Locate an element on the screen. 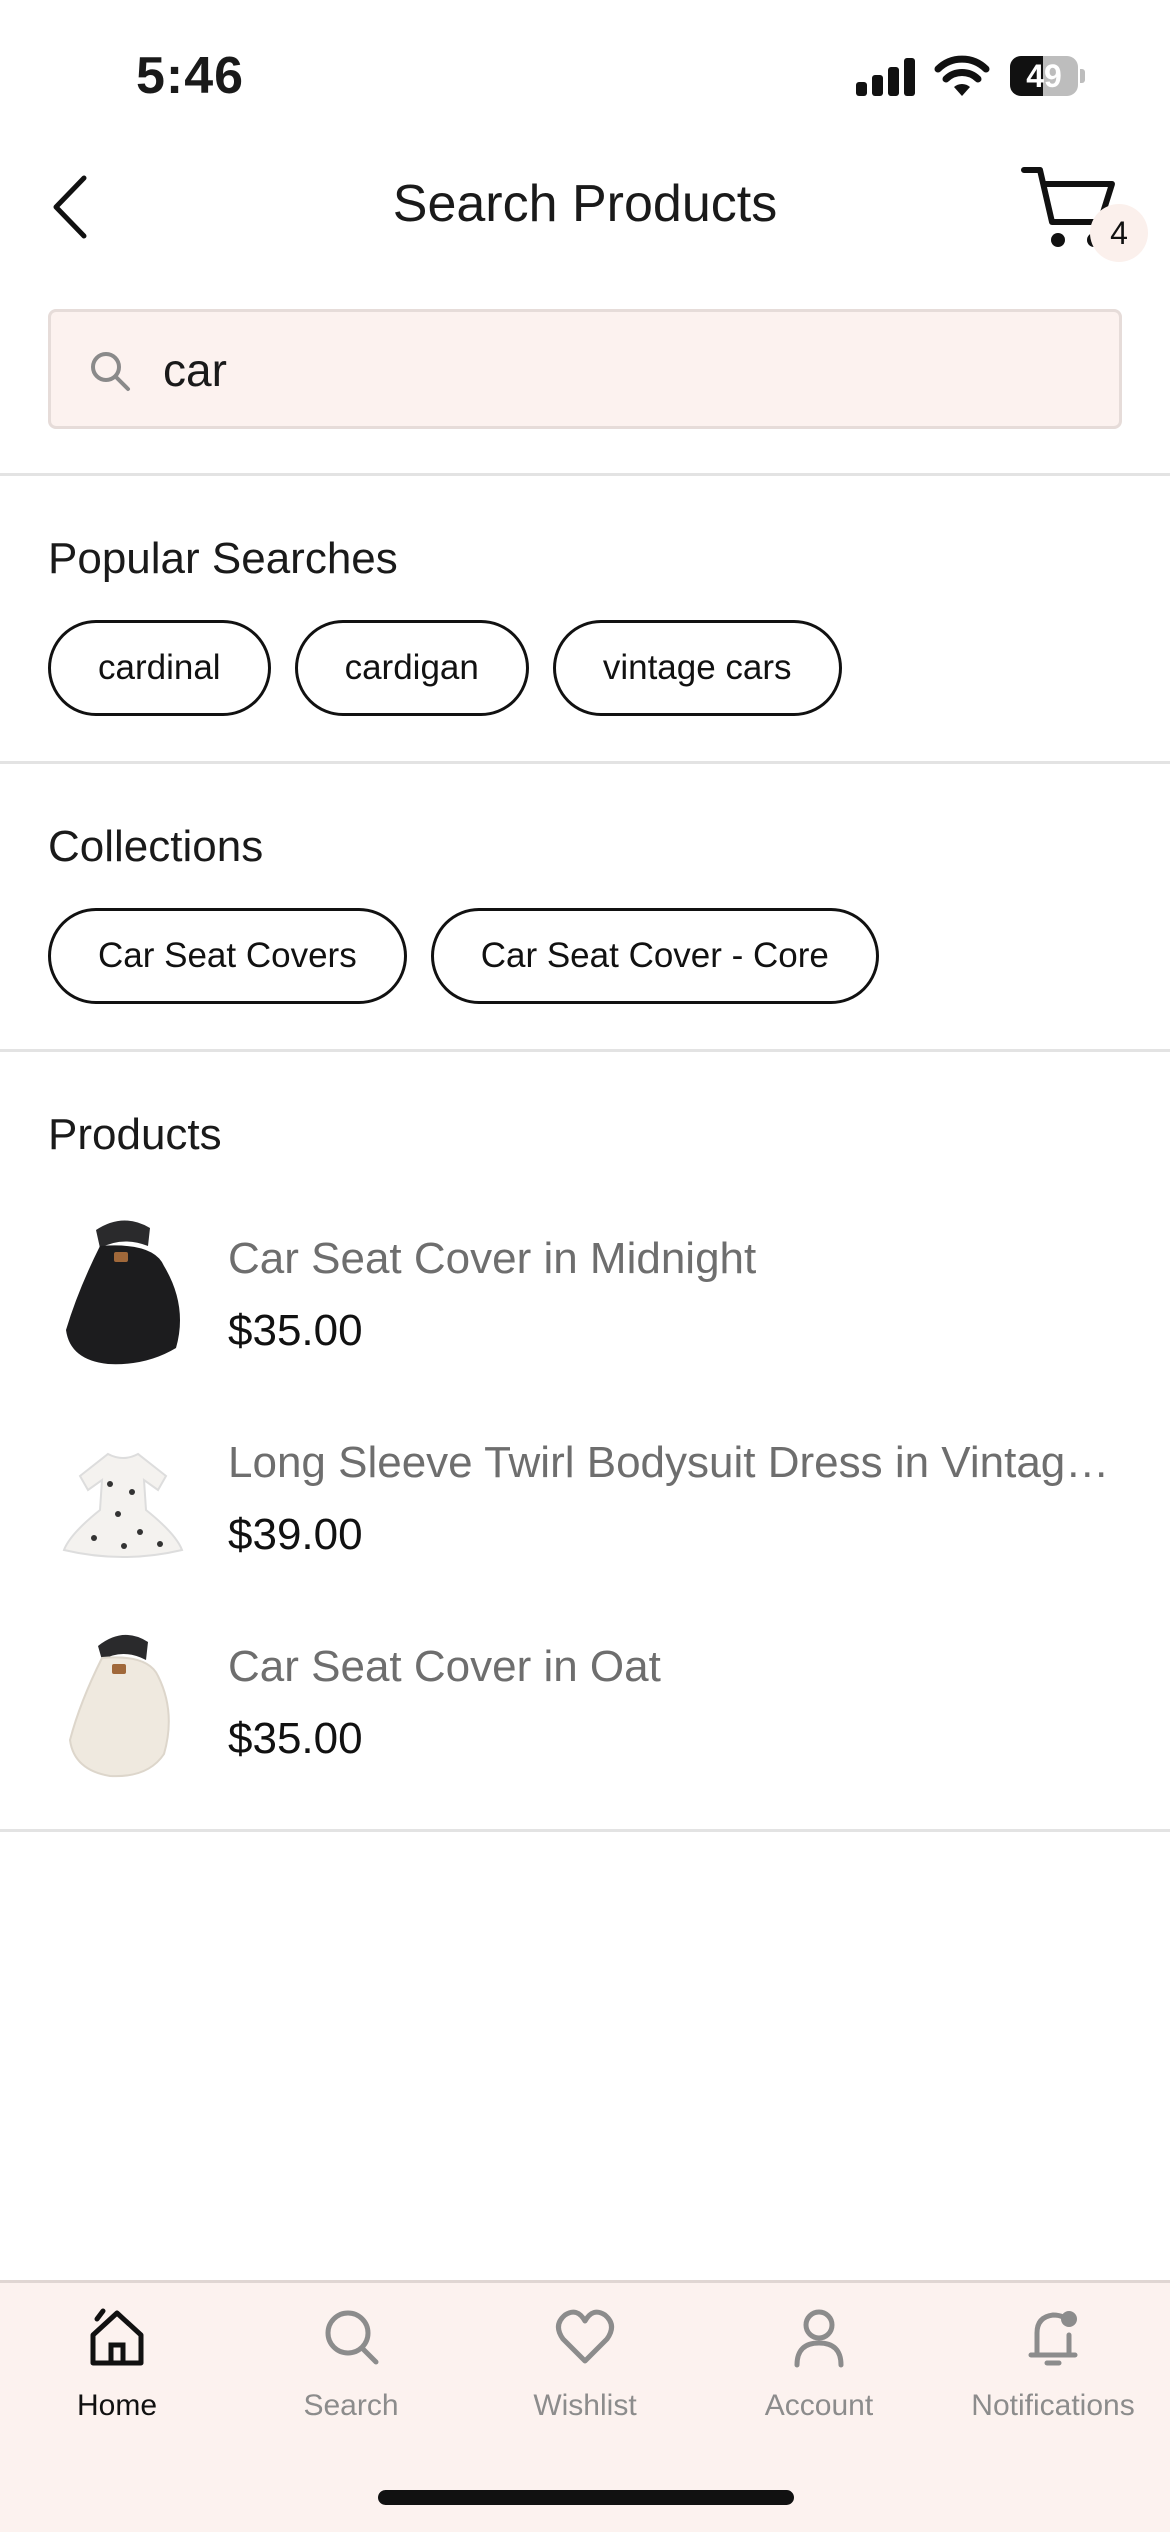  collection-chip: Car Seat Covers is located at coordinates (227, 956).